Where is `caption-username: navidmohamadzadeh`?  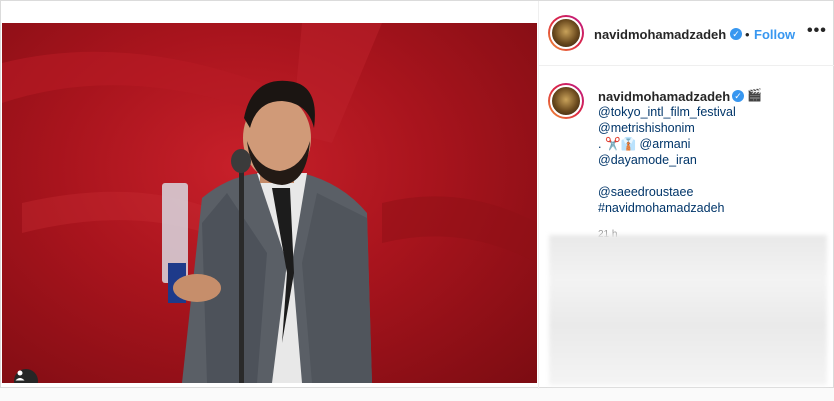
caption-username: navidmohamadzadeh is located at coordinates (664, 96).